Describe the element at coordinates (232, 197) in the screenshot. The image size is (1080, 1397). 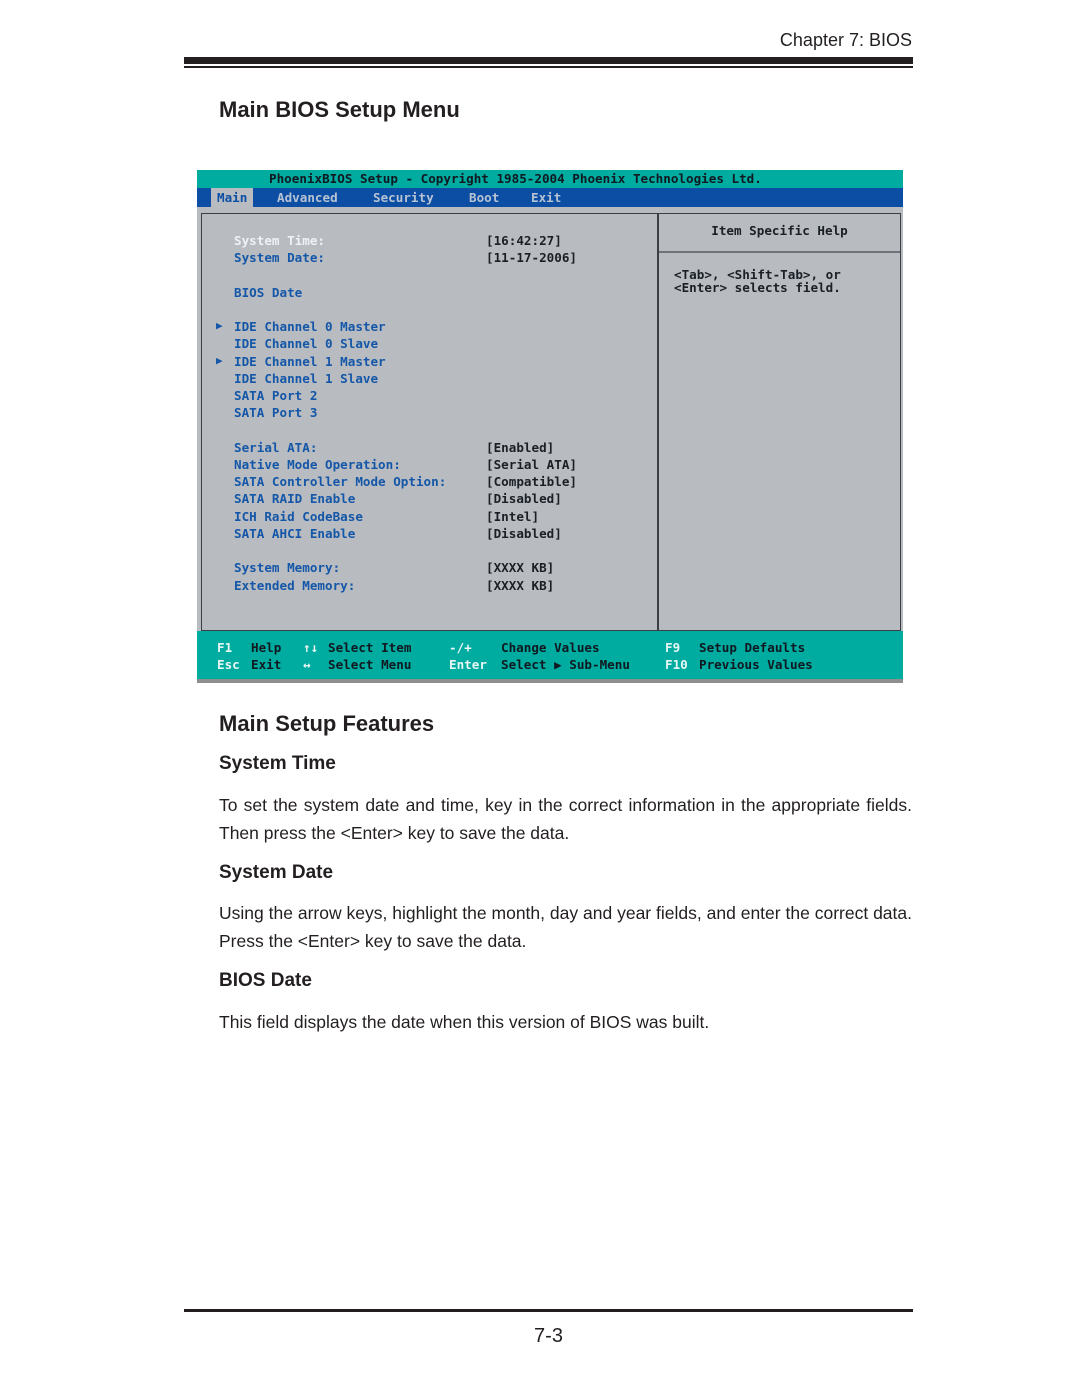
I see `tab-main: Main` at that location.